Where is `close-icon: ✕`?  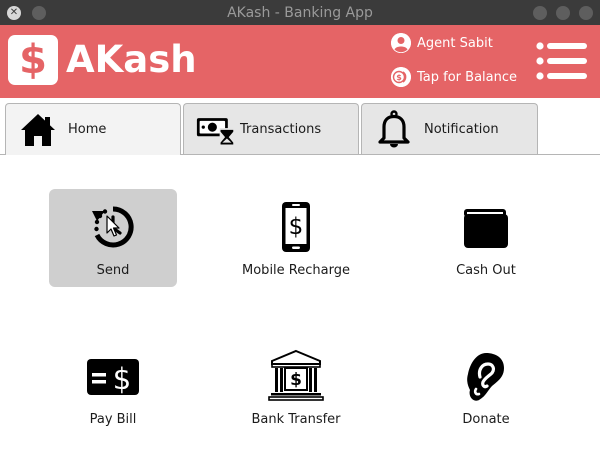
close-icon: ✕ is located at coordinates (14, 12).